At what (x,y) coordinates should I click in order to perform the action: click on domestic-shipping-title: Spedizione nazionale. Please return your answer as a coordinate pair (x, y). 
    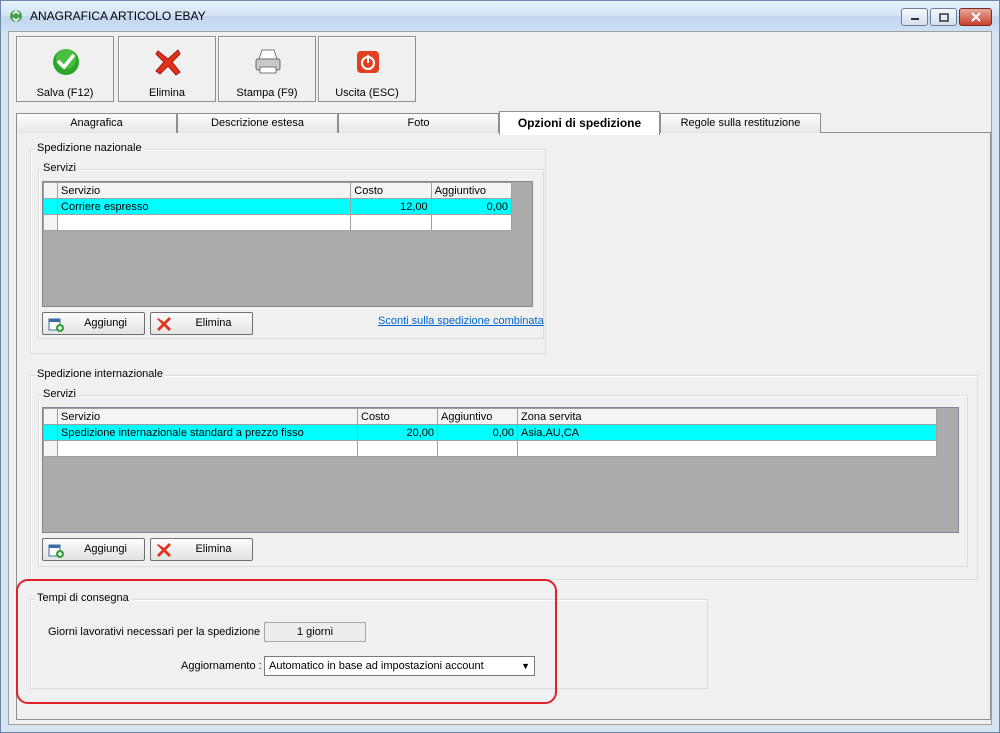
    Looking at the image, I should click on (89, 148).